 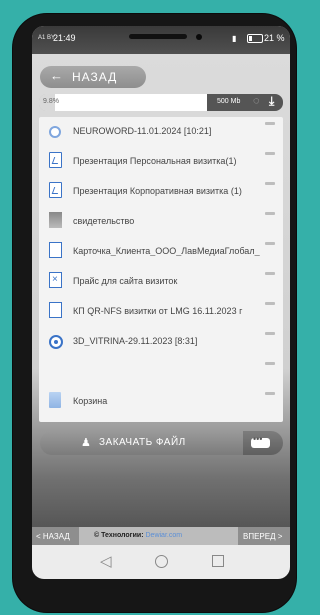 I want to click on file-row: NEUROWORD-11.01.2024 [10:21], so click(x=161, y=132).